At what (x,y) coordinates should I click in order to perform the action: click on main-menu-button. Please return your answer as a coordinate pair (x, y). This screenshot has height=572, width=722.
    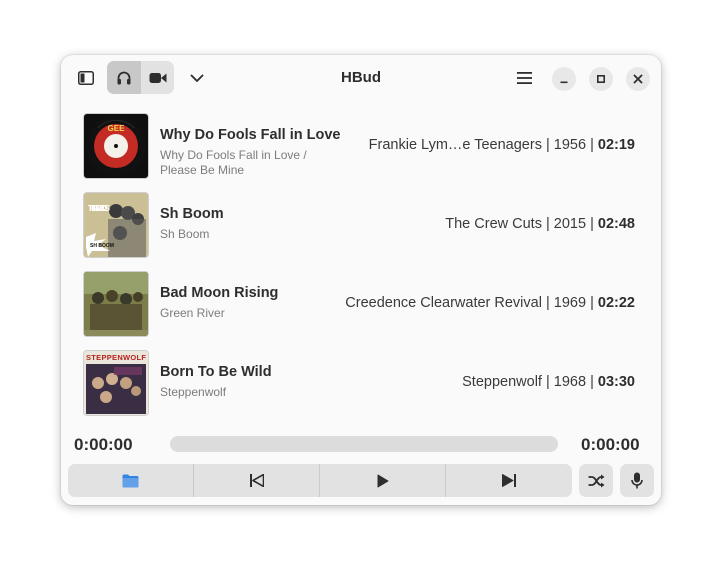
    Looking at the image, I should click on (524, 78).